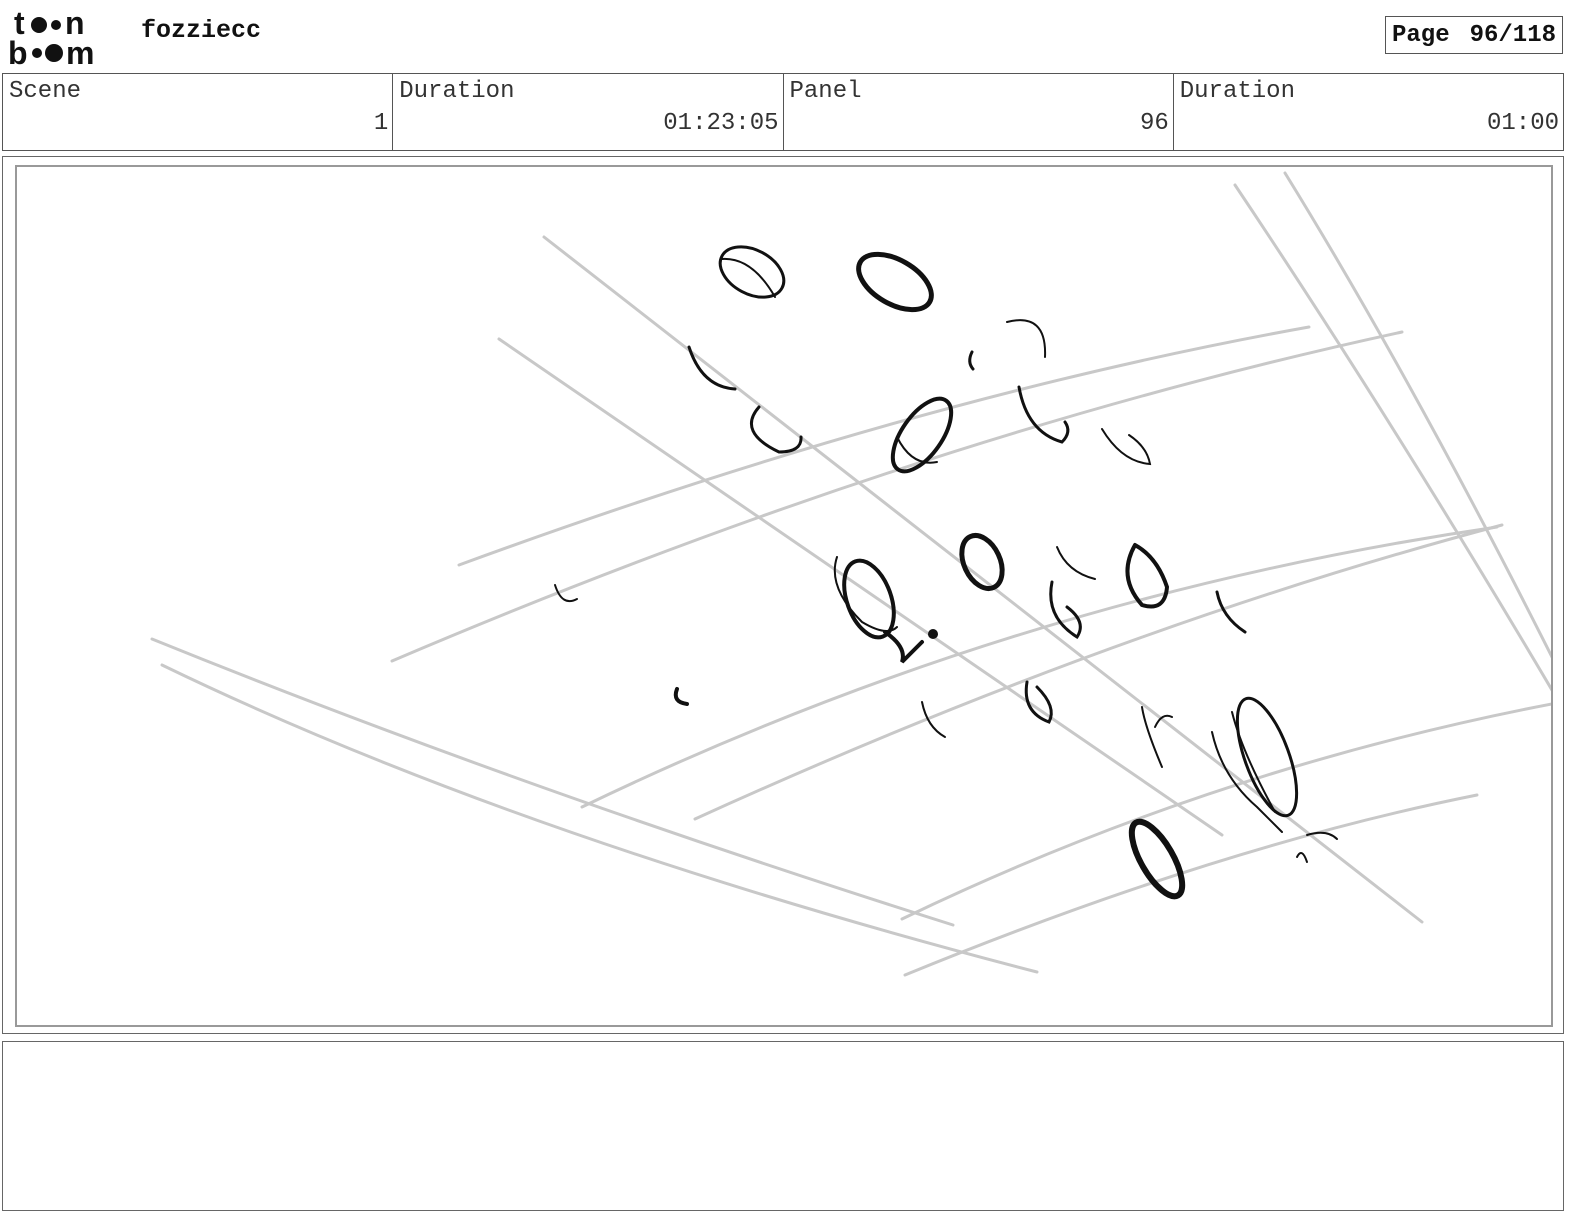  Describe the element at coordinates (979, 112) in the screenshot. I see `panel-cell: Panel 96` at that location.